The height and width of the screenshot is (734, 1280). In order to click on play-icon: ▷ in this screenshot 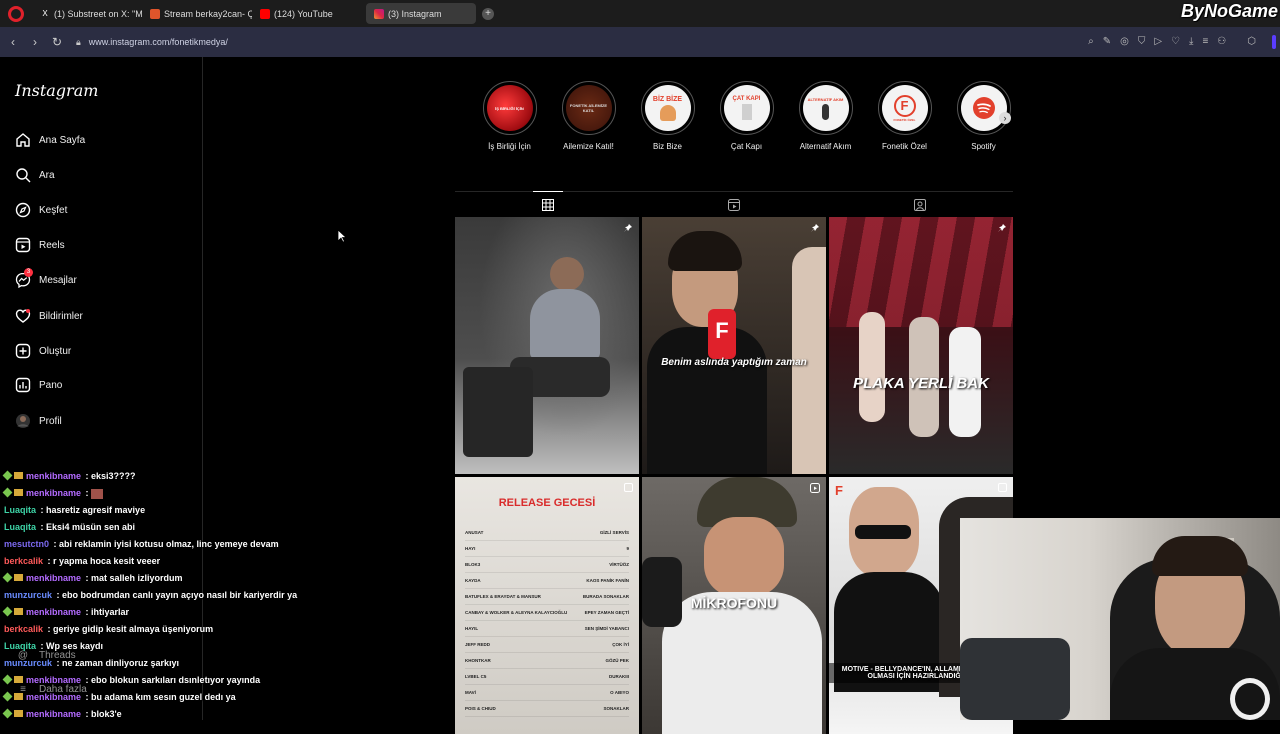, I will do `click(1158, 41)`.